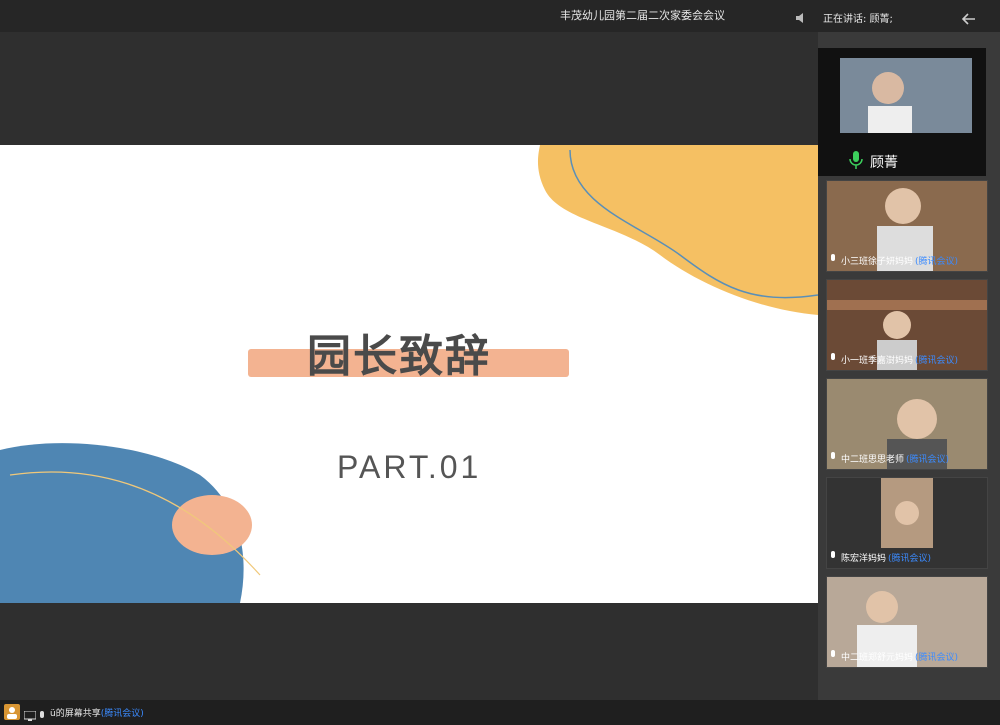 The image size is (1000, 725). What do you see at coordinates (907, 622) in the screenshot?
I see `participant-tile: 中二班郑舒元妈妈 (腾讯会议)` at bounding box center [907, 622].